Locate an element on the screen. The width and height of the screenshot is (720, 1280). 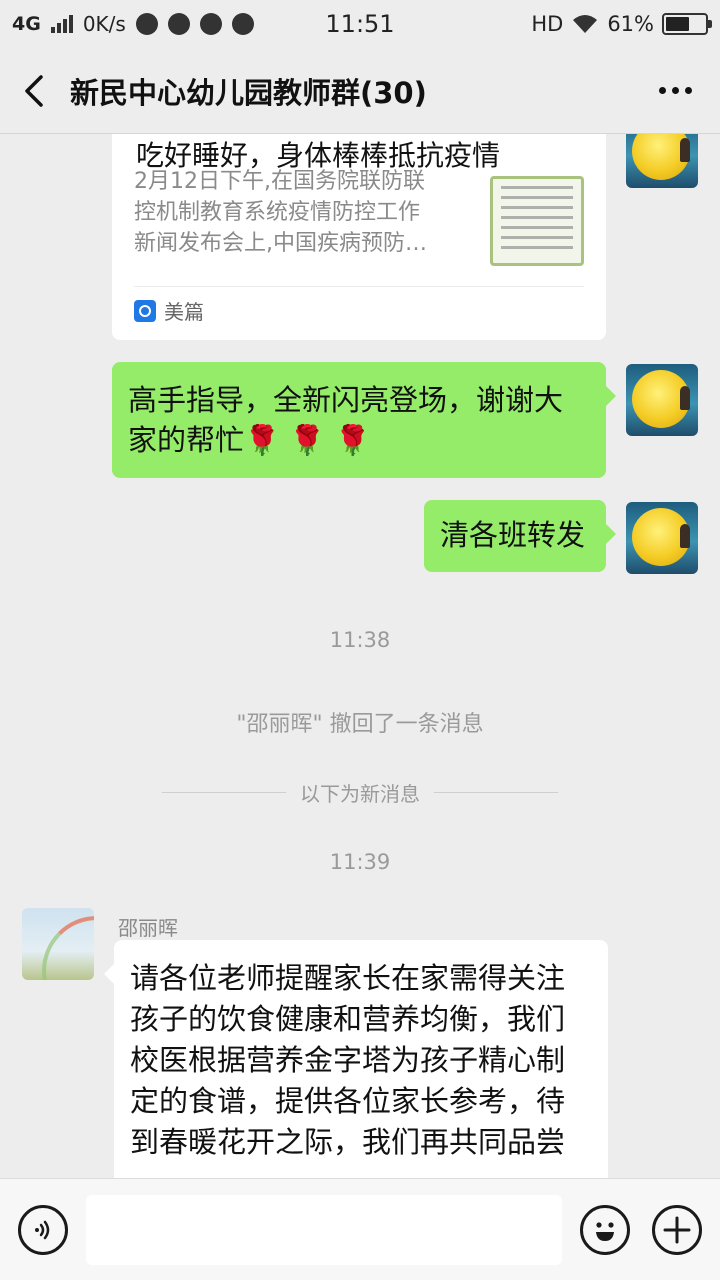
plus-icon is located at coordinates (677, 1230).